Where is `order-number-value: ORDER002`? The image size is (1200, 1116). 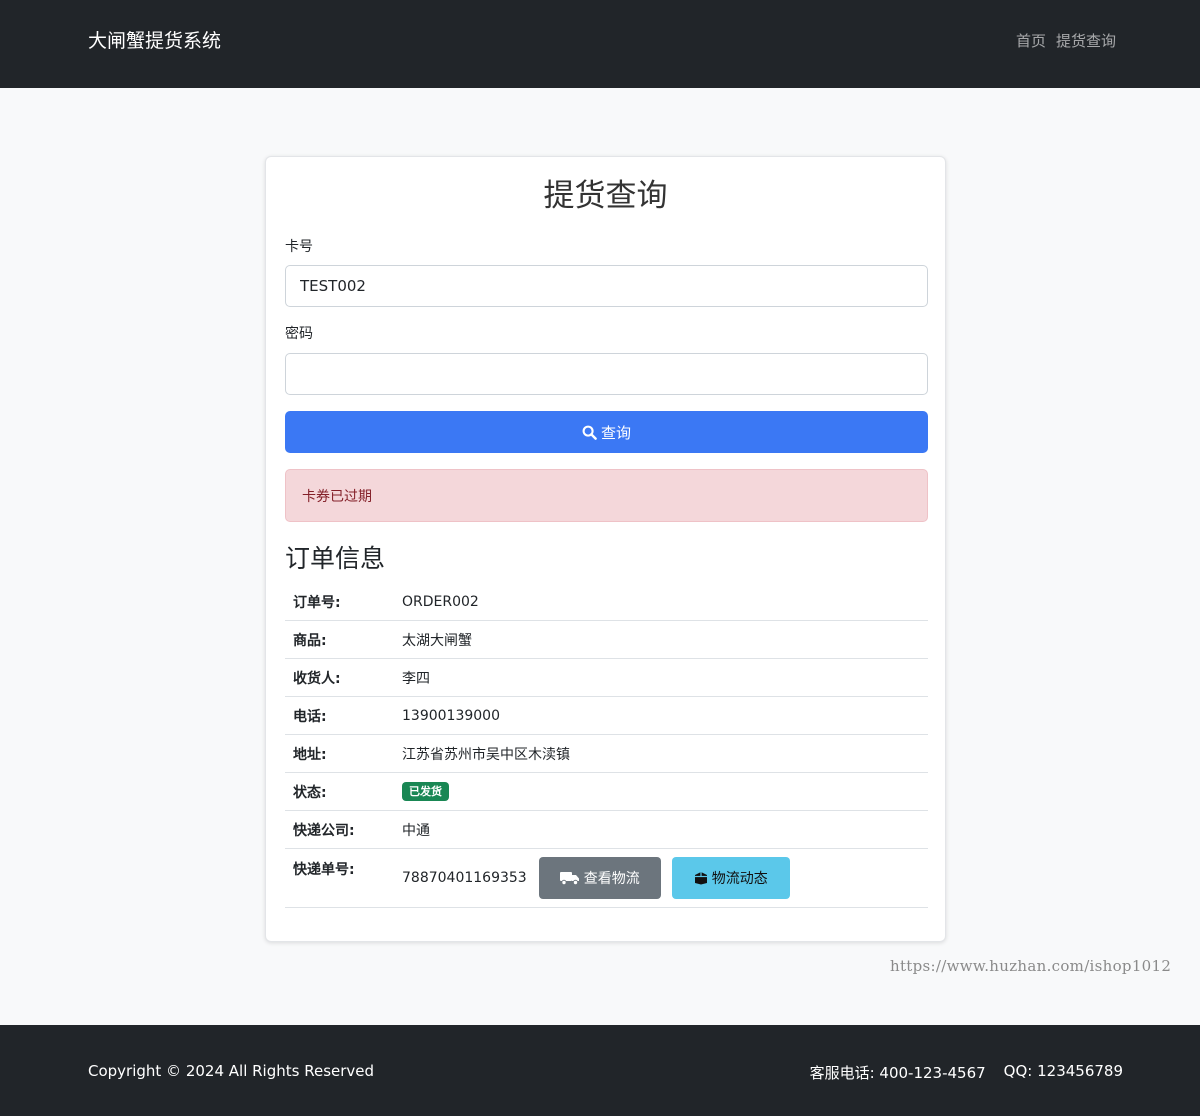
order-number-value: ORDER002 is located at coordinates (440, 601).